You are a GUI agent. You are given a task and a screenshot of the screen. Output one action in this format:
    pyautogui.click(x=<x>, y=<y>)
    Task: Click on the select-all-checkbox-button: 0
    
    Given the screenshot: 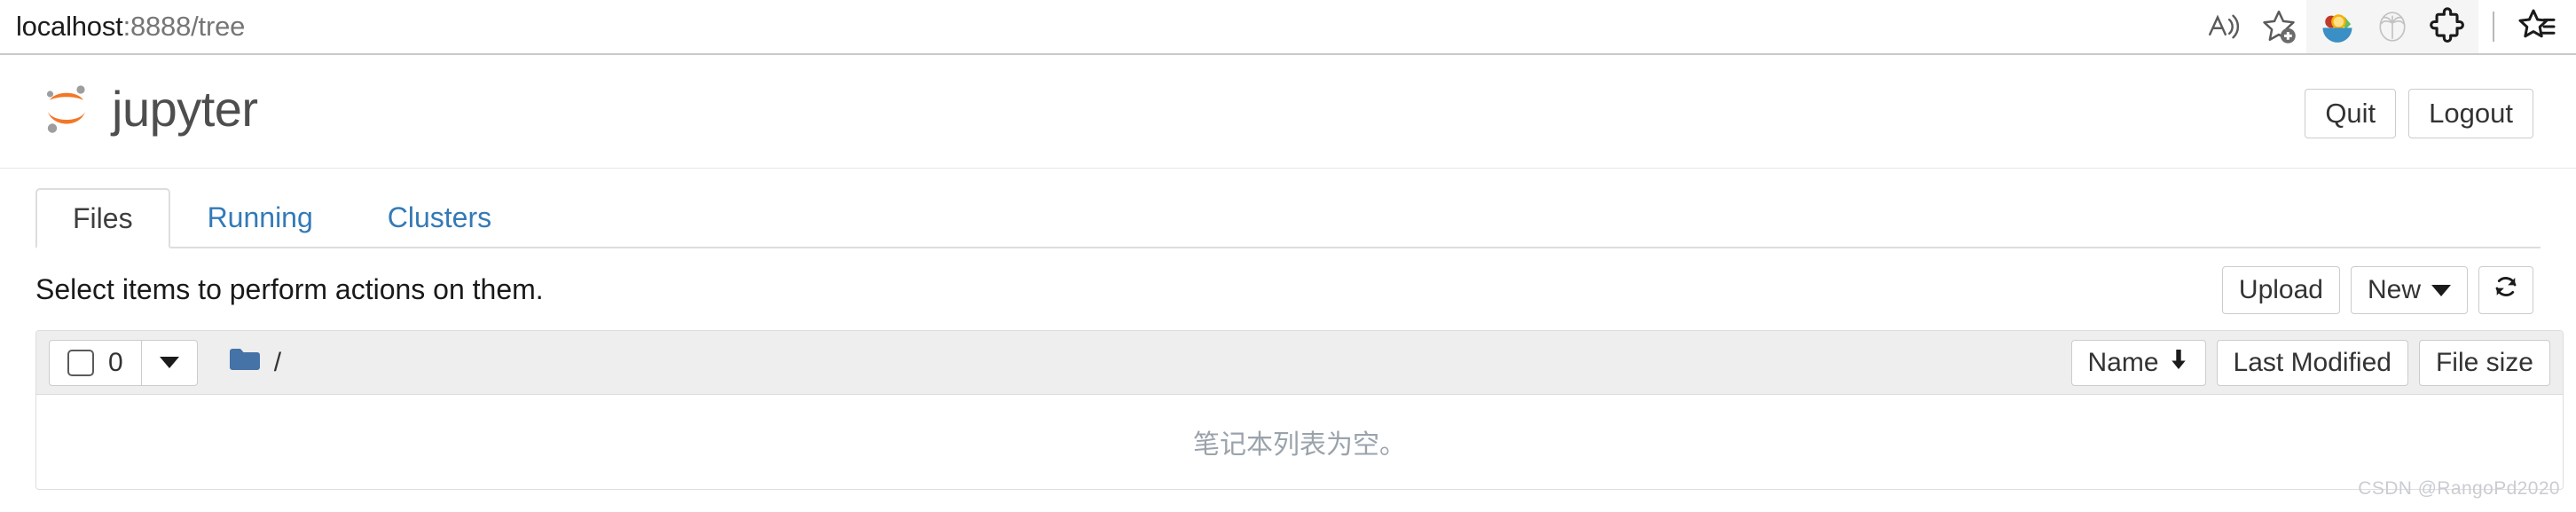 What is the action you would take?
    pyautogui.click(x=95, y=362)
    